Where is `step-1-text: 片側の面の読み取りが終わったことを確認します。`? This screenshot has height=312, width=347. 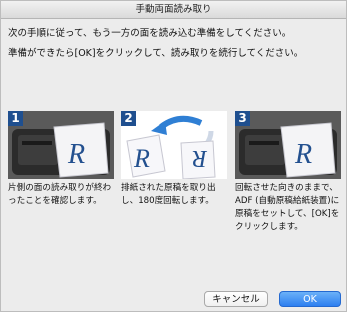
step-1-text: 片側の面の読み取りが終わったことを確認します。 is located at coordinates (60, 194).